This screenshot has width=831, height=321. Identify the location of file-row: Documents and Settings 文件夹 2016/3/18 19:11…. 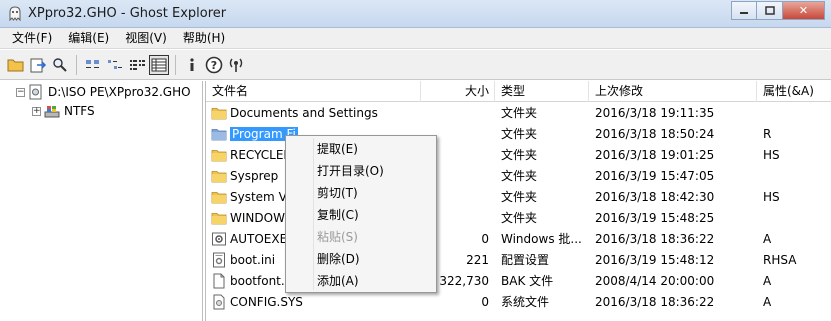
(518, 113).